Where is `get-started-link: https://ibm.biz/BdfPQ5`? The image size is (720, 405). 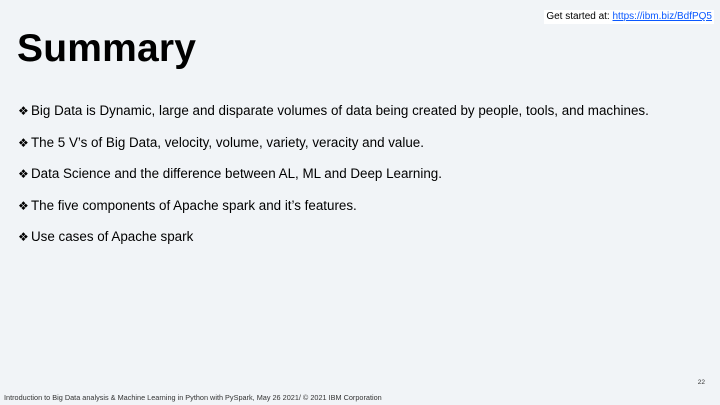 get-started-link: https://ibm.biz/BdfPQ5 is located at coordinates (663, 16).